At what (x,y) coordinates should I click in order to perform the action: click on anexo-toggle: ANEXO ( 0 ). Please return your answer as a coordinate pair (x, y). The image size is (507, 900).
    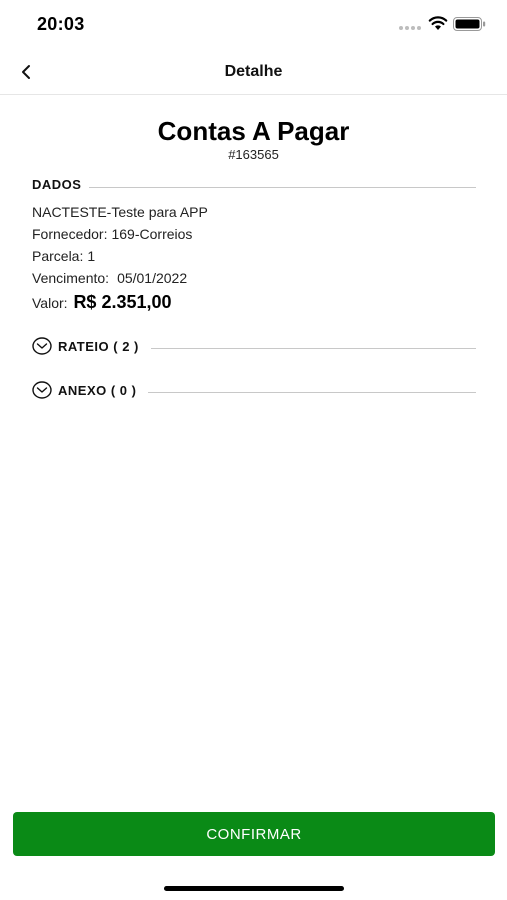
    Looking at the image, I should click on (254, 390).